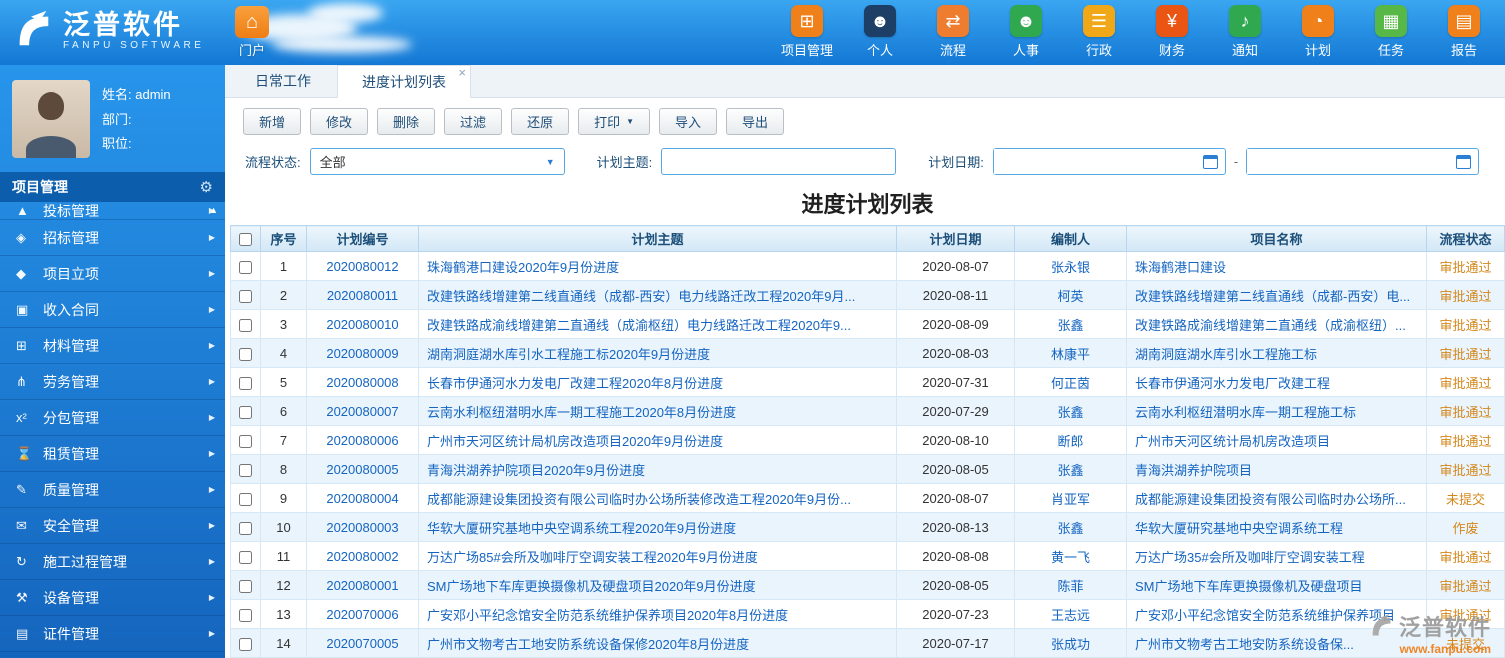 The width and height of the screenshot is (1505, 658). I want to click on plan-no-link: 2020080004, so click(362, 498).